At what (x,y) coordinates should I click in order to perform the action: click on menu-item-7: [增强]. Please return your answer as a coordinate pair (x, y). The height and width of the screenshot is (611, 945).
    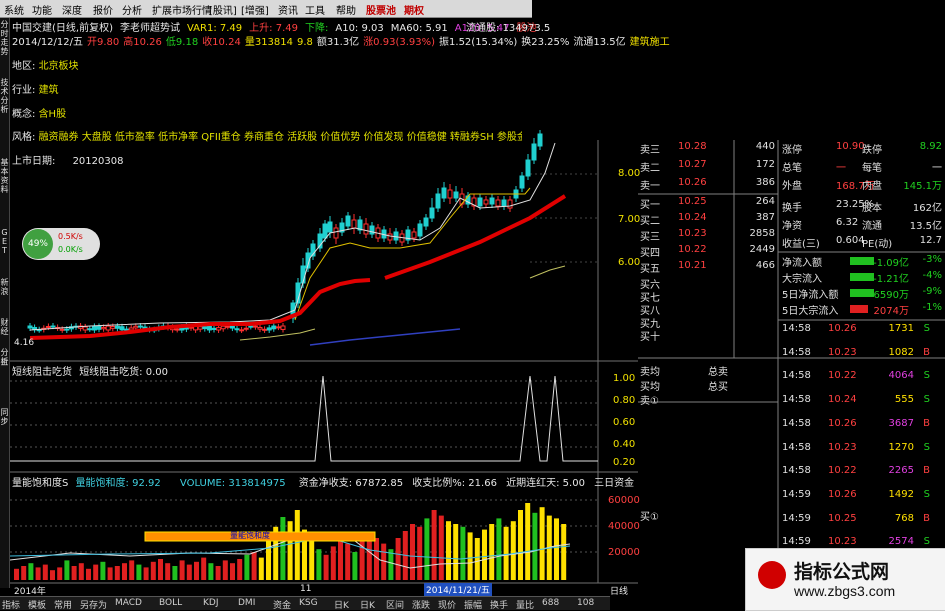
    Looking at the image, I should click on (255, 9).